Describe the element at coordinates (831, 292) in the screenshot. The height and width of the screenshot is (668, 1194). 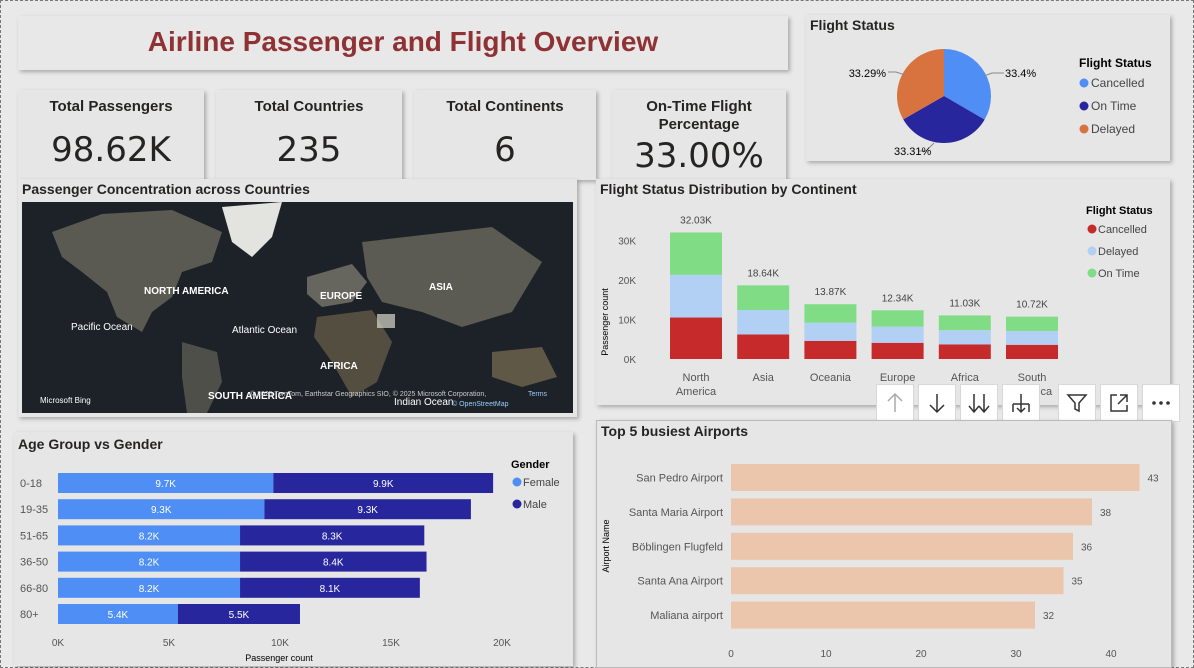
I see `data-label-total: 13.87K` at that location.